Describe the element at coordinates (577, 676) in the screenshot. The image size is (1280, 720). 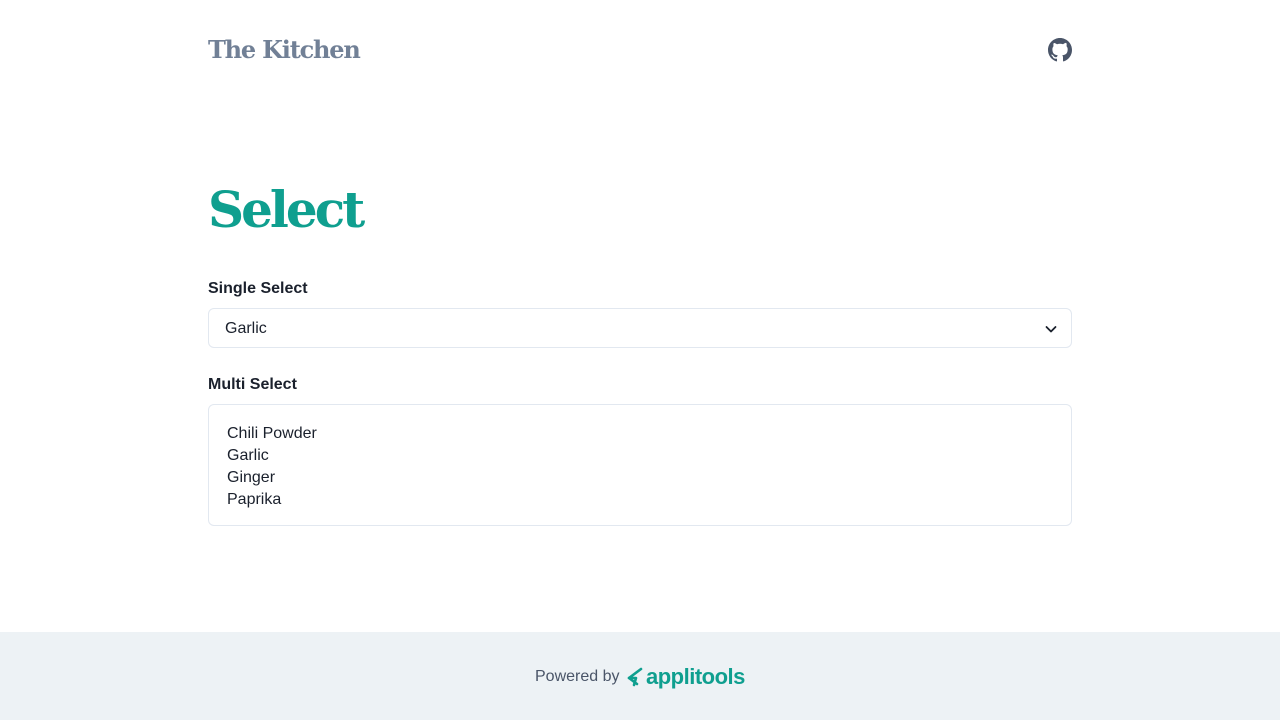
I see `powered-by-text: Powered by` at that location.